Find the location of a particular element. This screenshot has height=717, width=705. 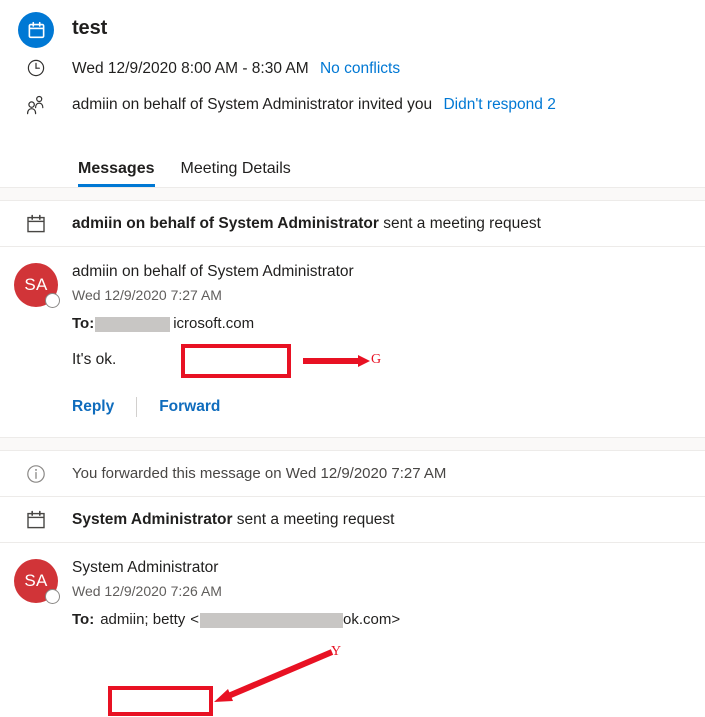

system-row-2-sender: System Administrator is located at coordinates (152, 519).